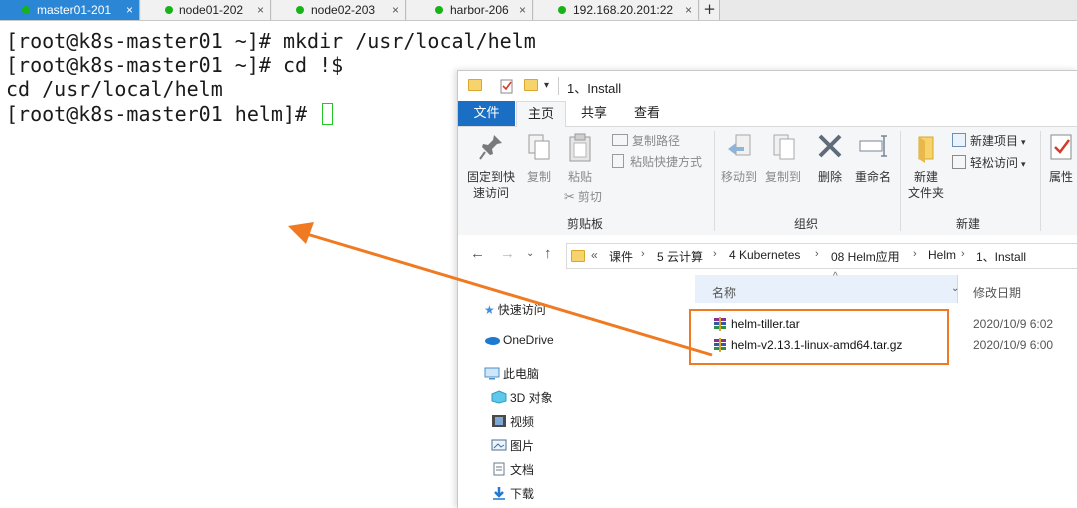  I want to click on copy-to-button: 复制到, so click(783, 158).